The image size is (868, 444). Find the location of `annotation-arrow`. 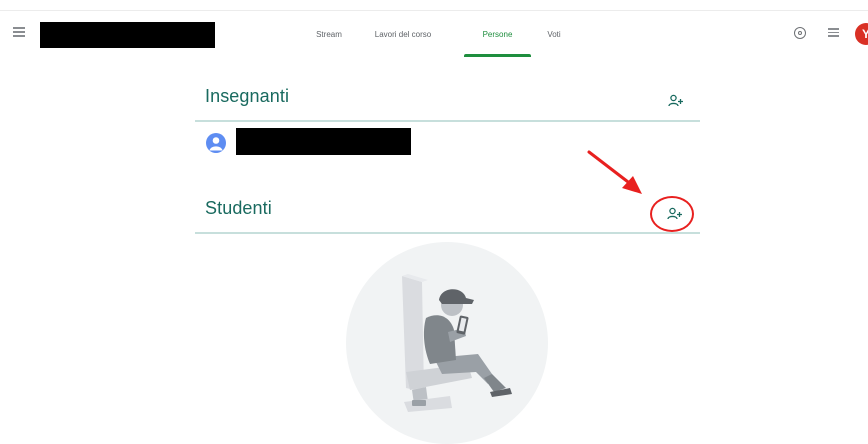

annotation-arrow is located at coordinates (614, 172).